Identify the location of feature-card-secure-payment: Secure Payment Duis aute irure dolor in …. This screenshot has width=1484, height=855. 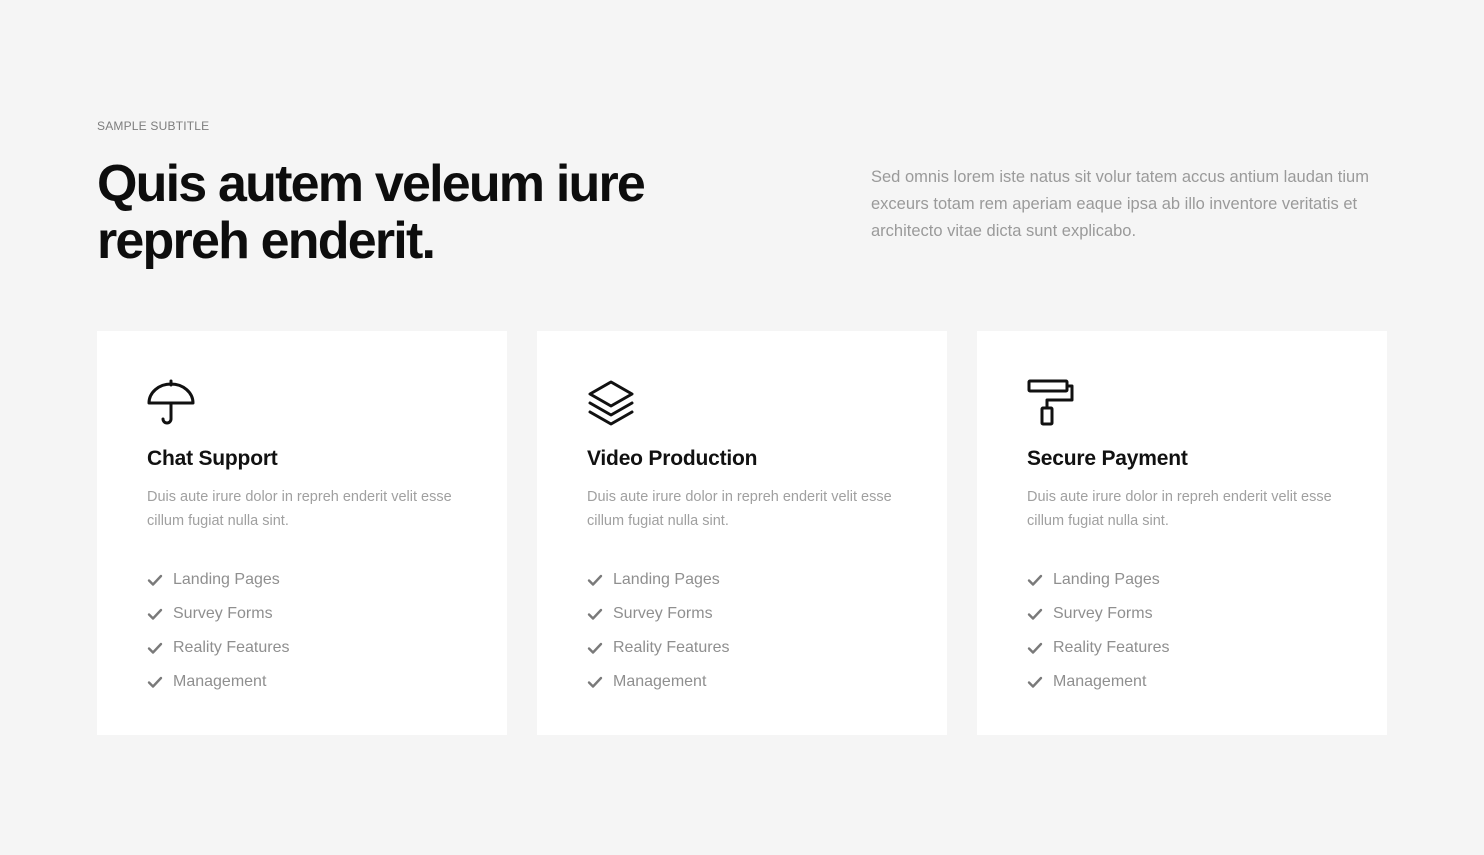
(1182, 533).